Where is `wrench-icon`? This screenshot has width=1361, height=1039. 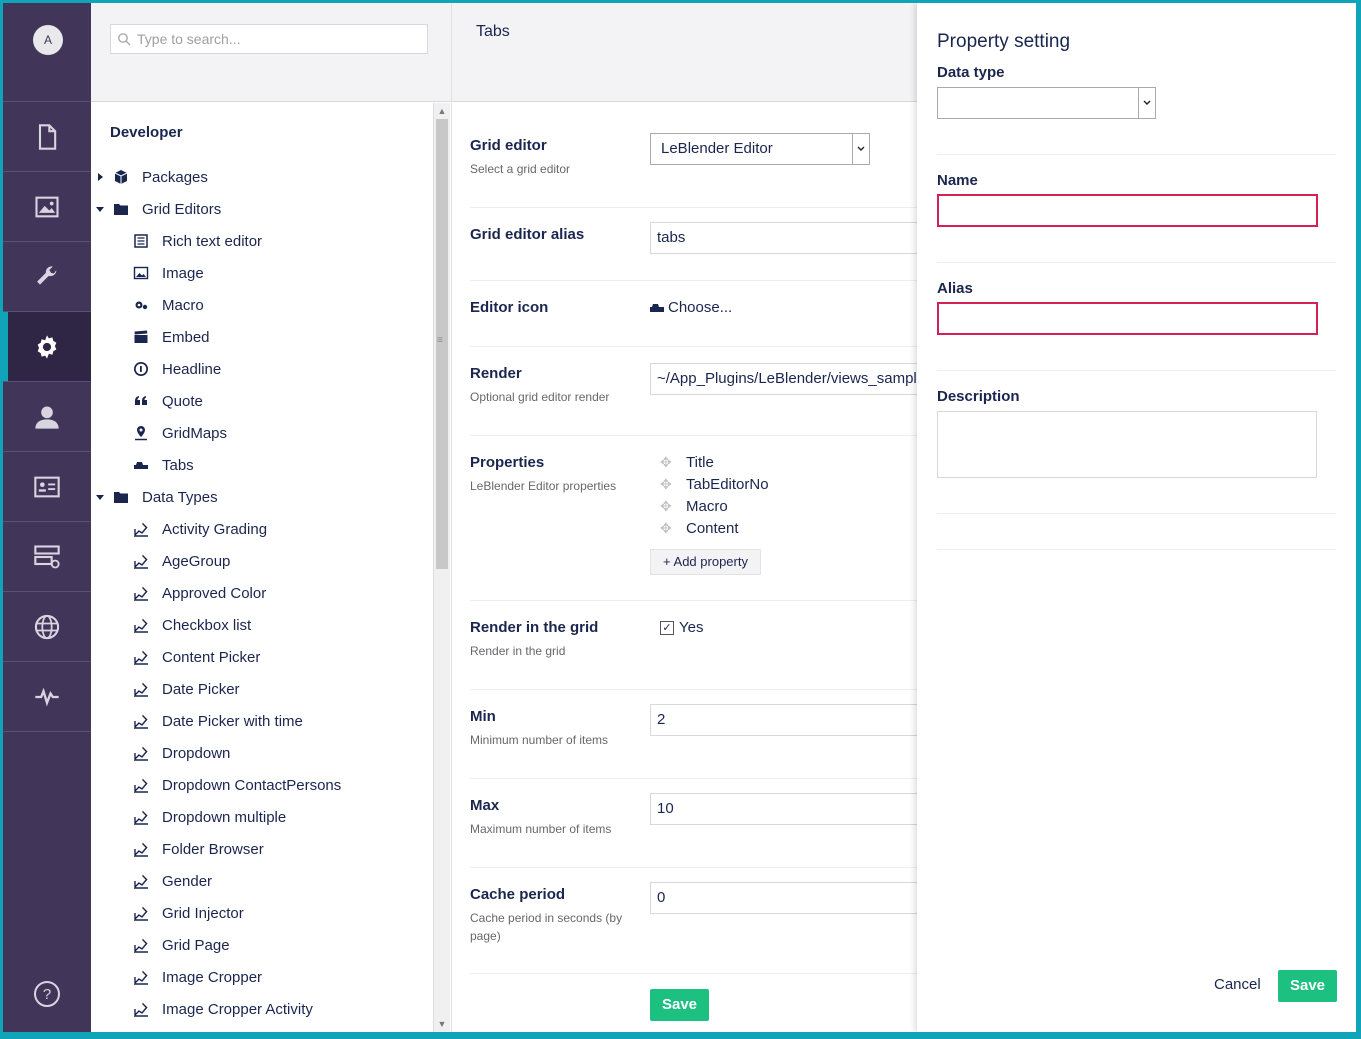 wrench-icon is located at coordinates (47, 275).